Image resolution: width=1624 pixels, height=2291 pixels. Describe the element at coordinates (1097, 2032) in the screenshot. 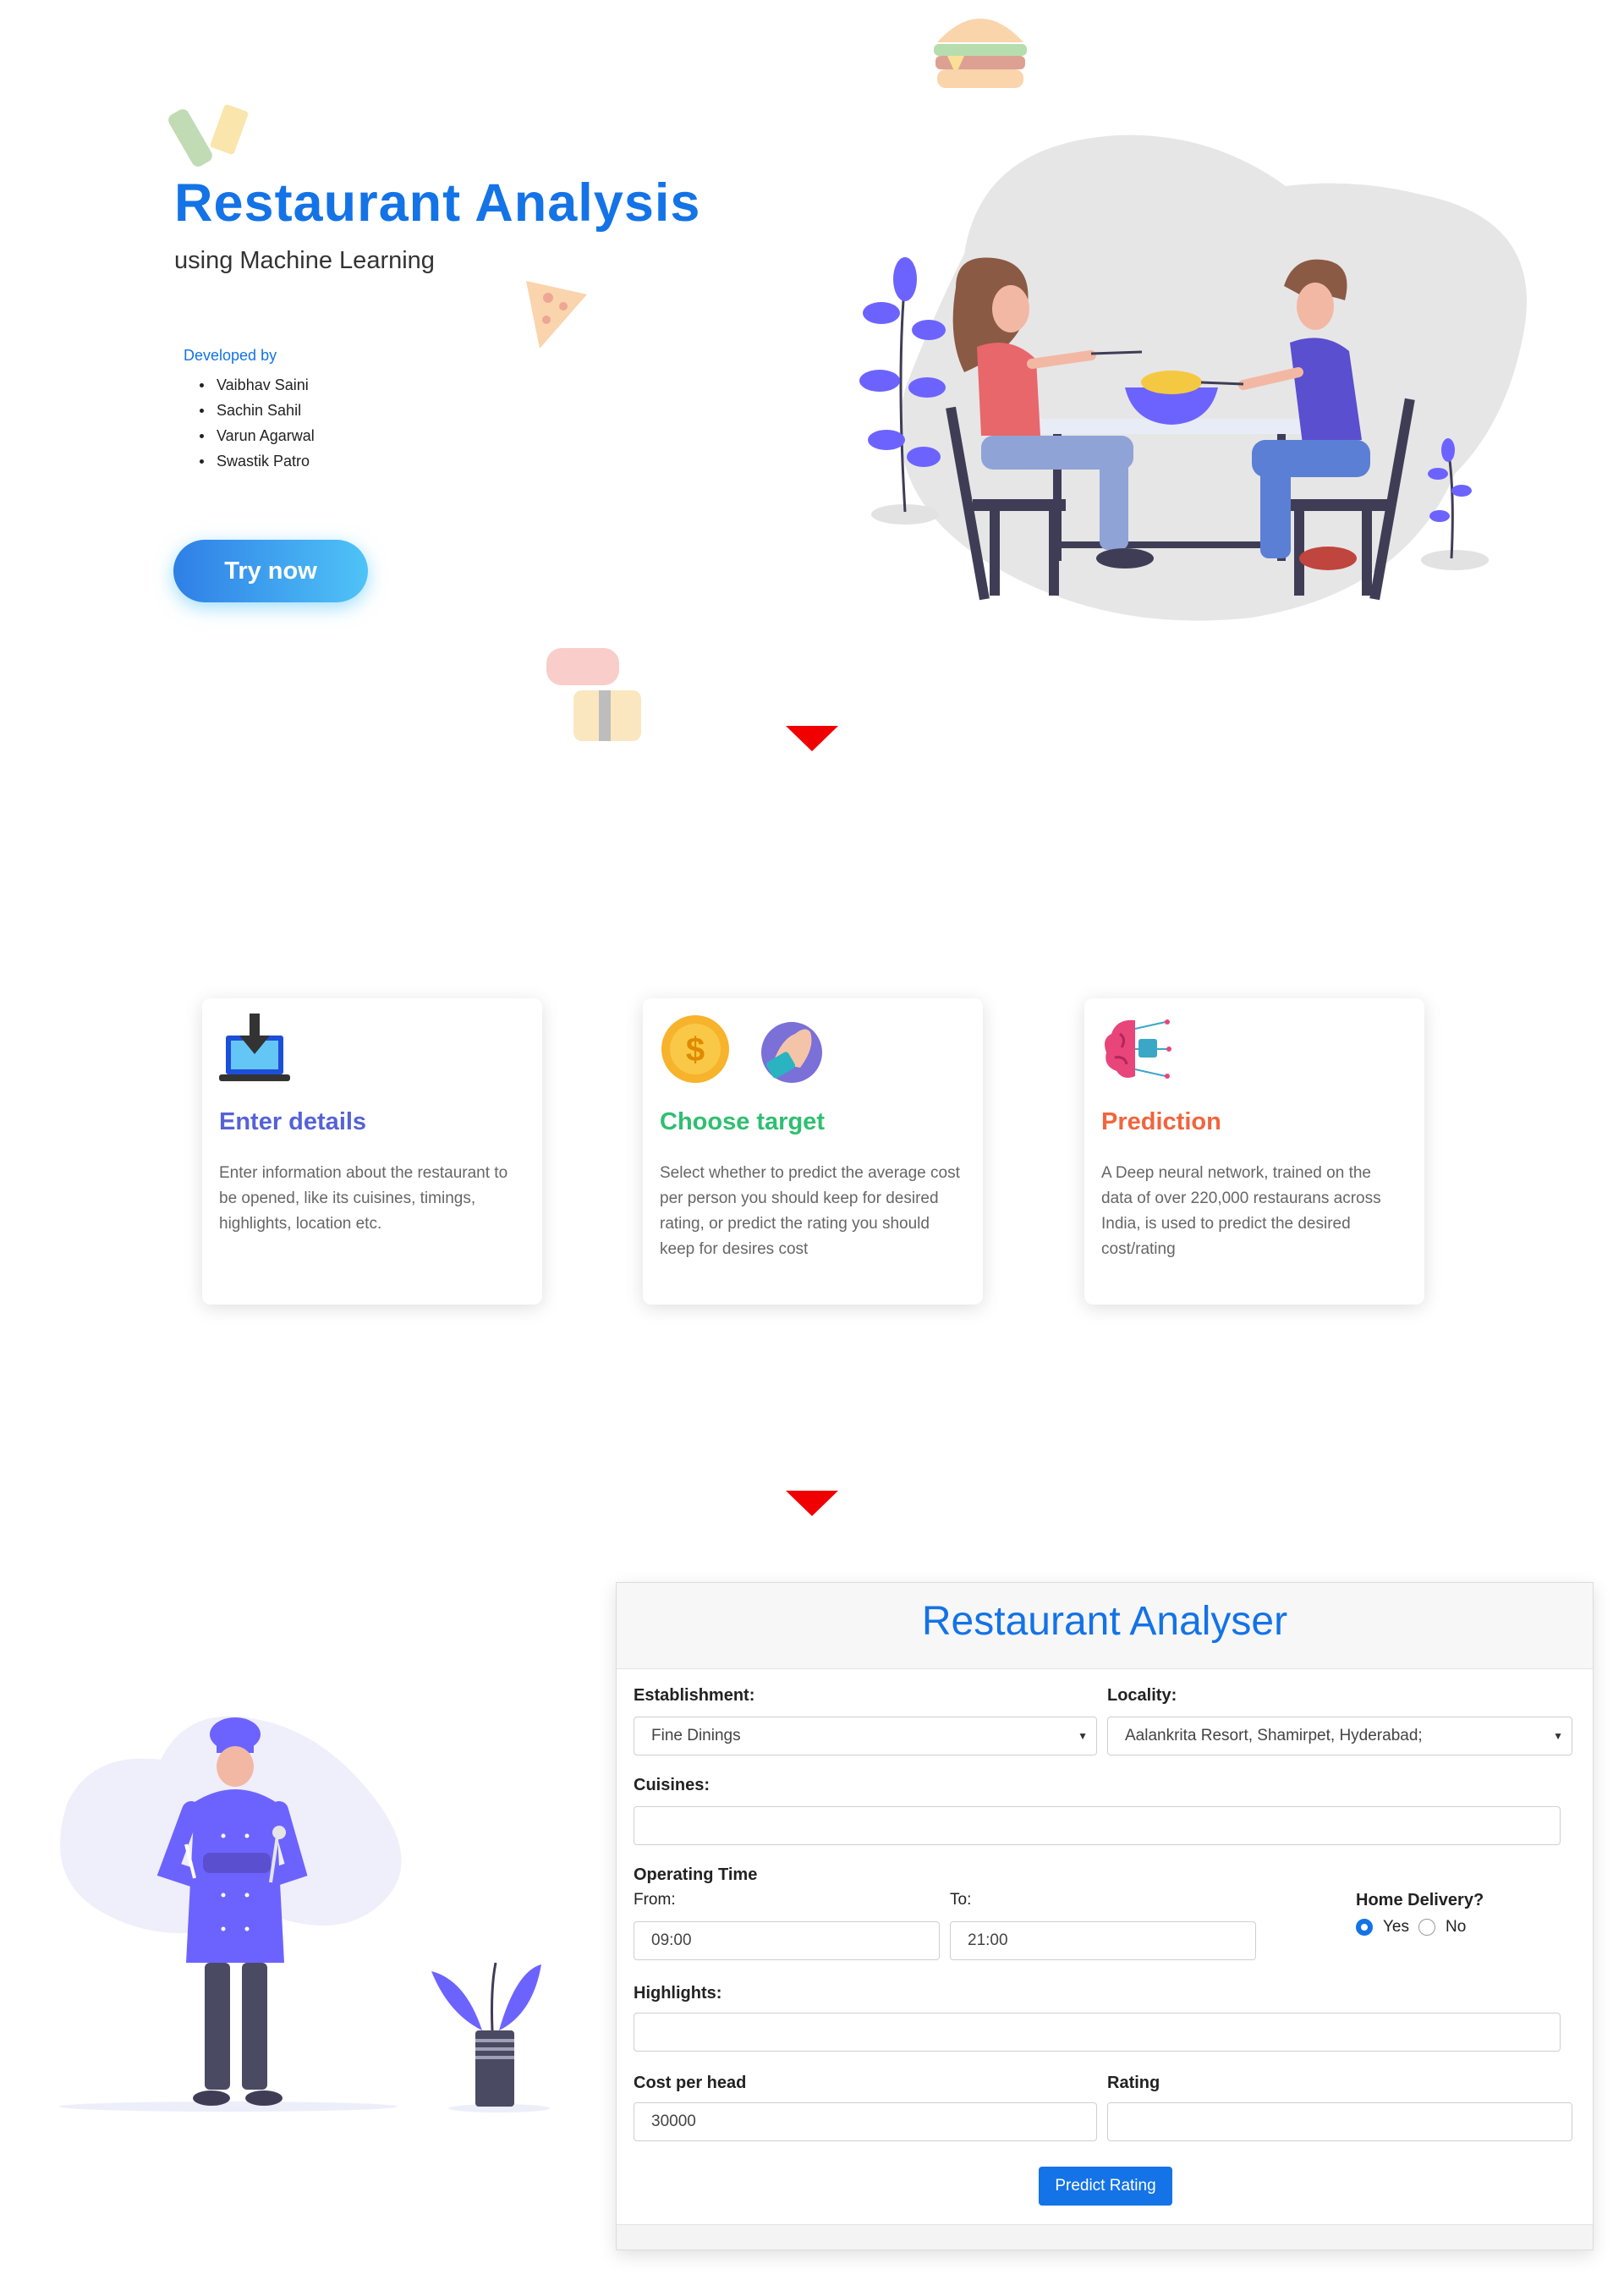

I see `highlights-input` at that location.